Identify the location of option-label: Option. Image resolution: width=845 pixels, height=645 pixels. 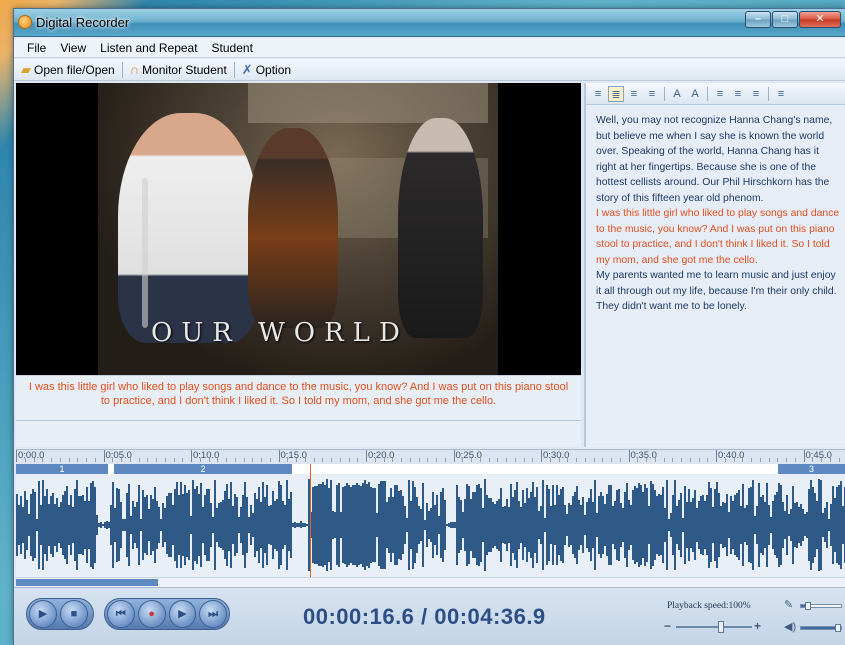
(273, 69).